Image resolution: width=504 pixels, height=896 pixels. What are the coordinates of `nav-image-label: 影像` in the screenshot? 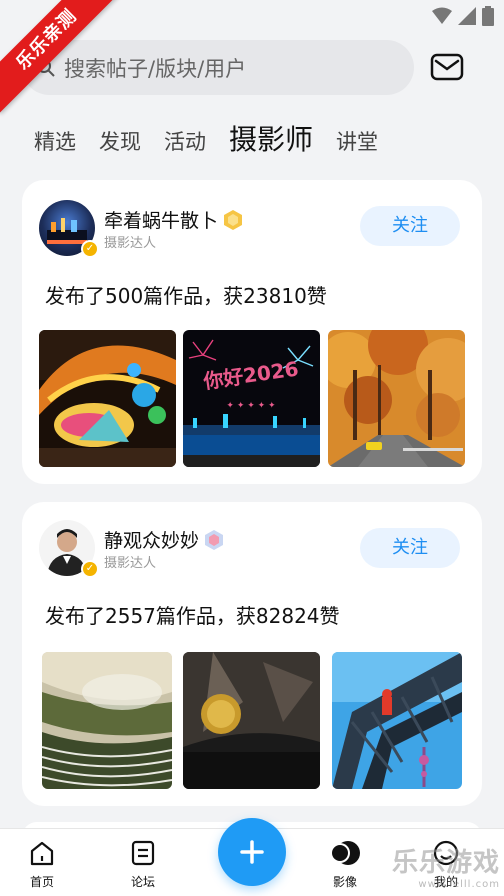 It's located at (344, 882).